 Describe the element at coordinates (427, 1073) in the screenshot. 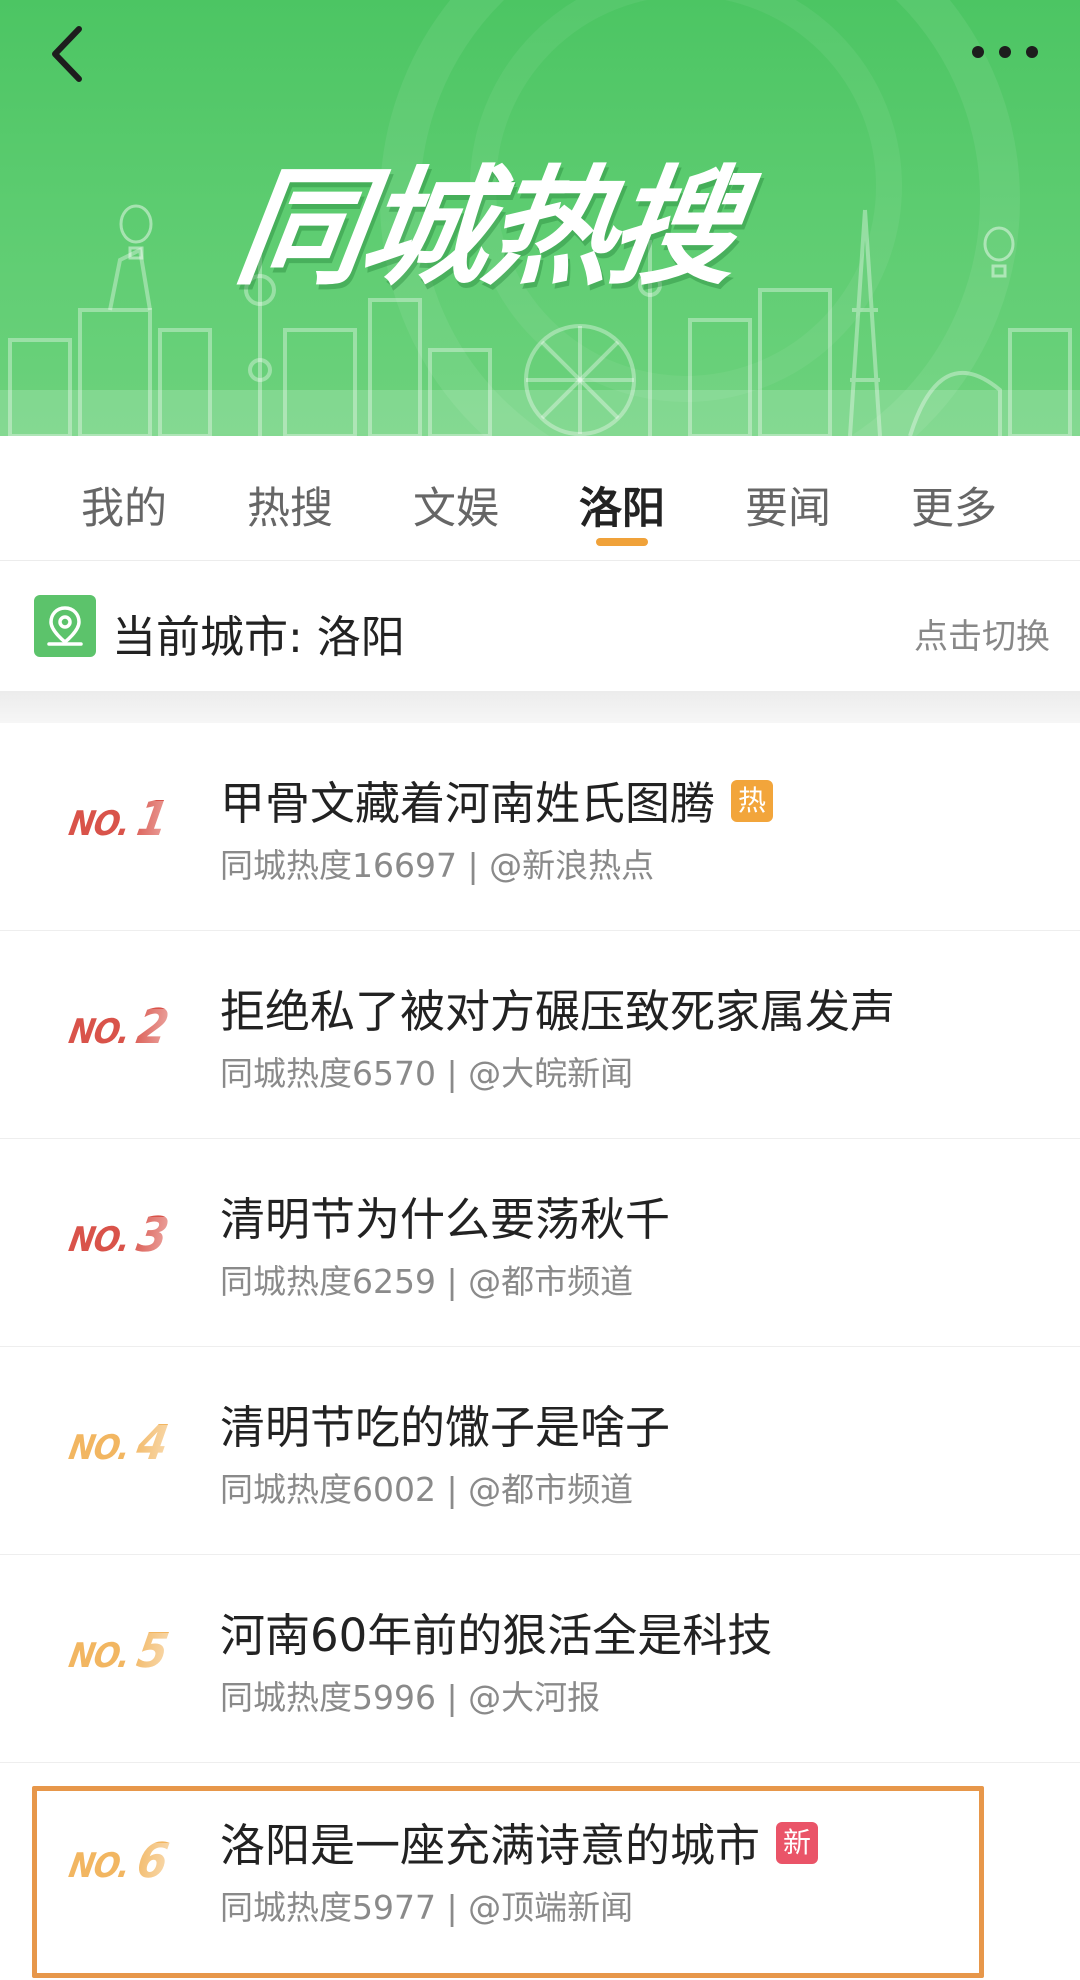

I see `item-meta: 同城热度6570 | @大皖新闻` at that location.